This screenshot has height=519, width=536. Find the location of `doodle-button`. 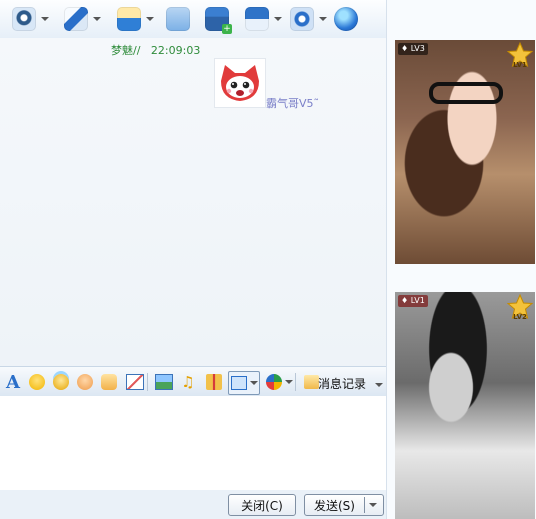

doodle-button is located at coordinates (85, 382).